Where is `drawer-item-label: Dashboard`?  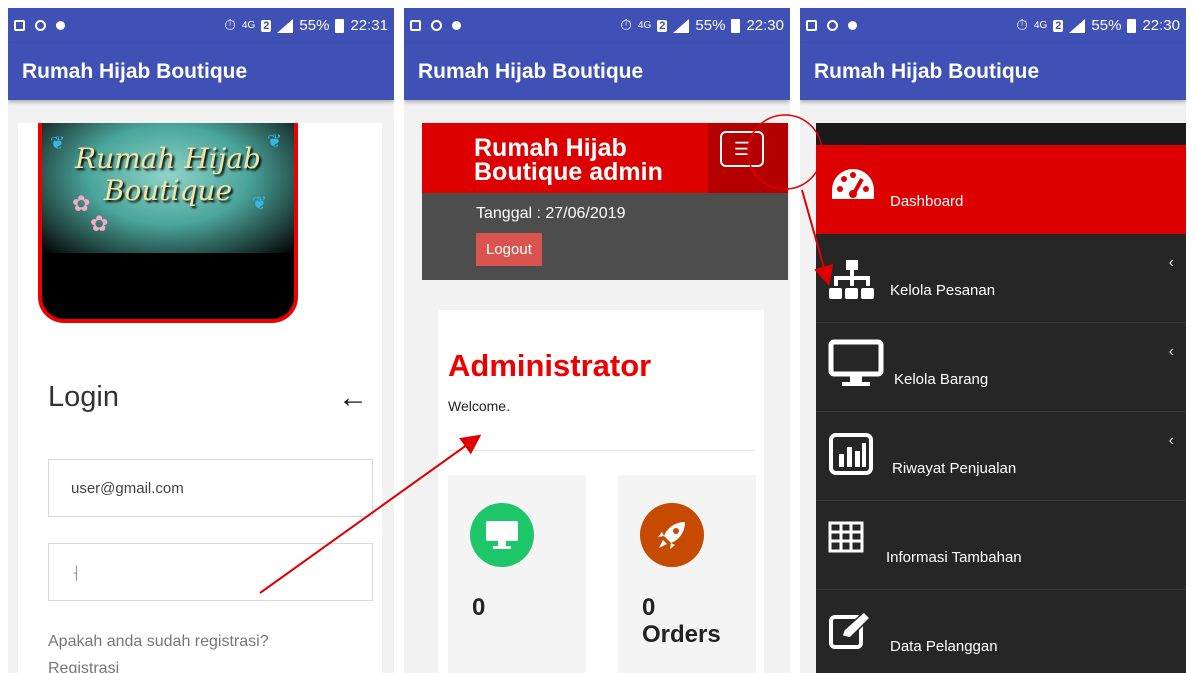
drawer-item-label: Dashboard is located at coordinates (927, 201).